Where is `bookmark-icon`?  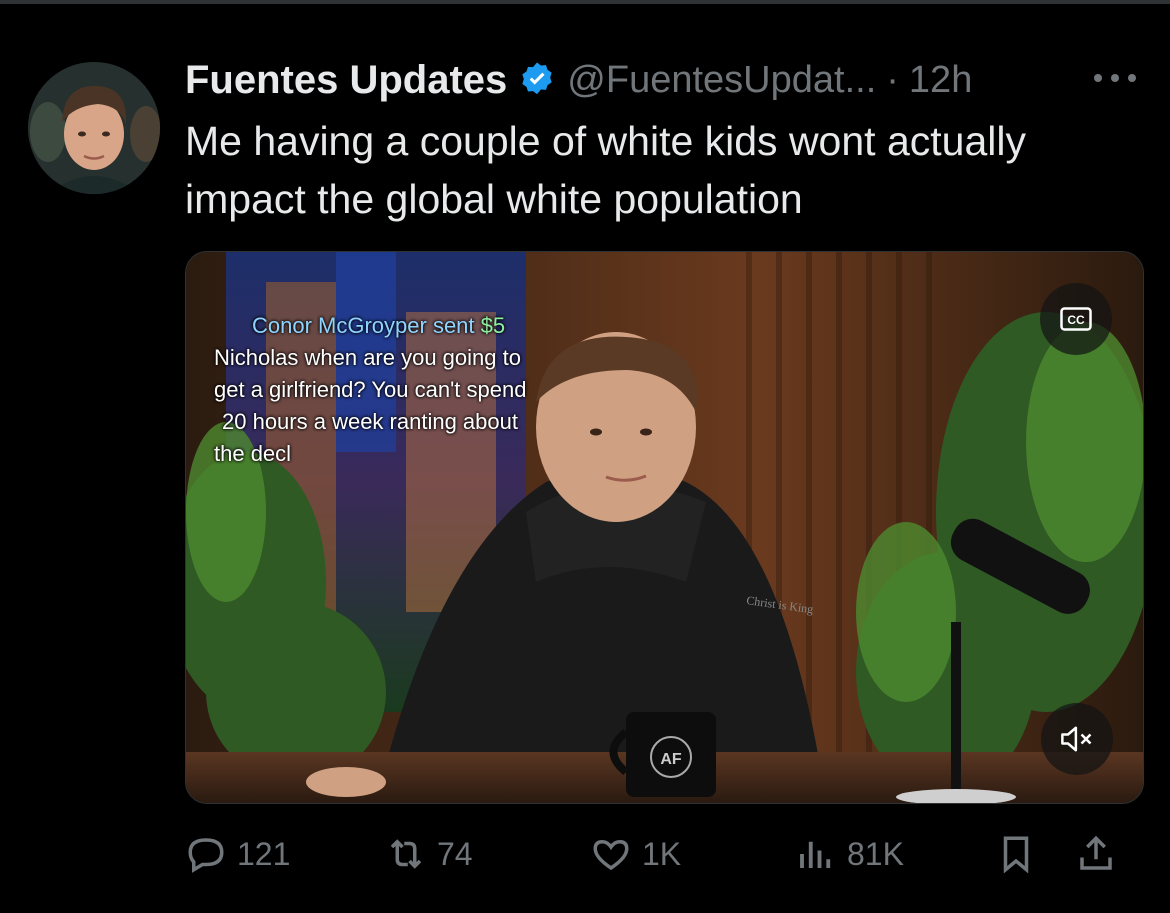
bookmark-icon is located at coordinates (1016, 855).